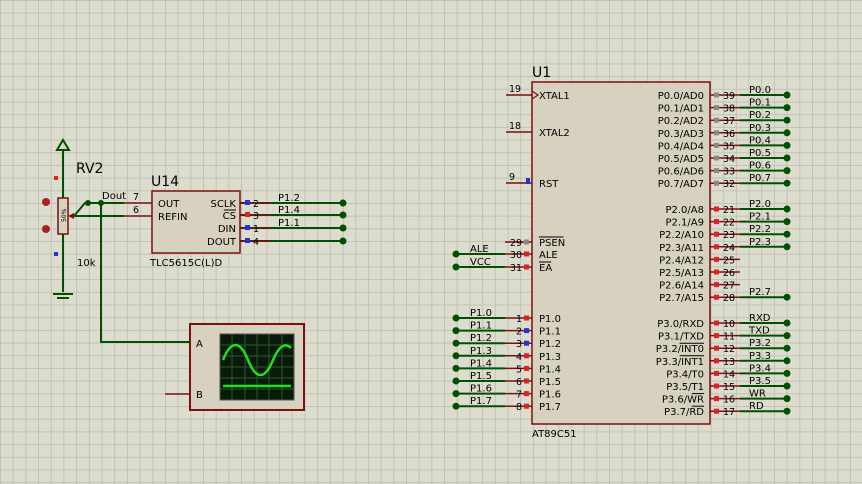 This screenshot has height=484, width=862. Describe the element at coordinates (545, 268) in the screenshot. I see `u1-pin-name: EA` at that location.